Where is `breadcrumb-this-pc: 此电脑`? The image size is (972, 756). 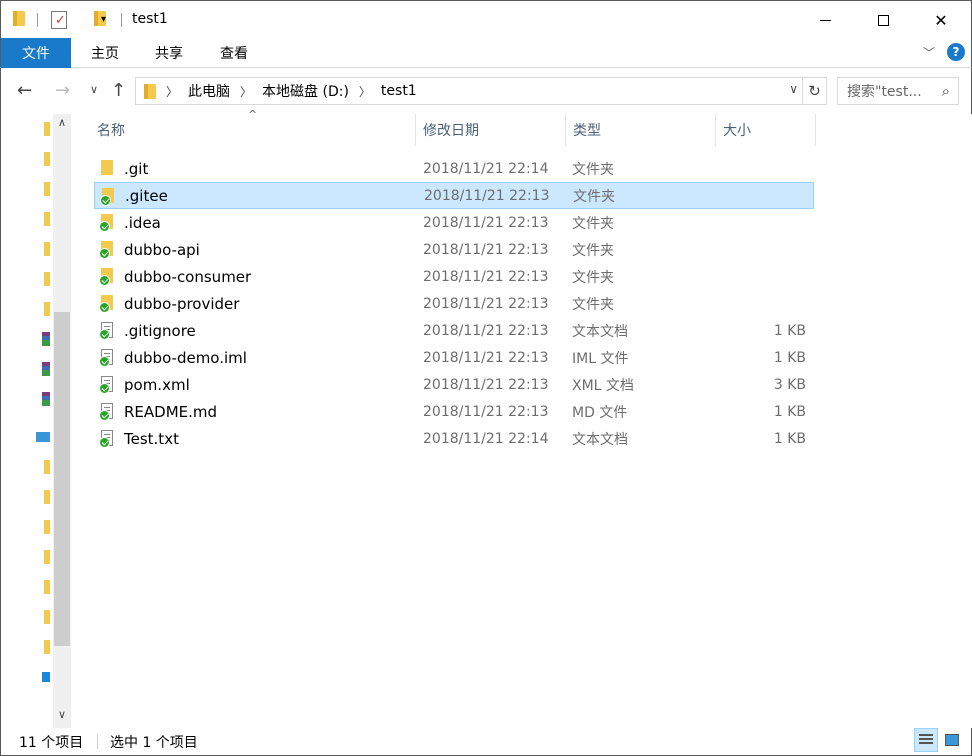
breadcrumb-this-pc: 此电脑 is located at coordinates (209, 91).